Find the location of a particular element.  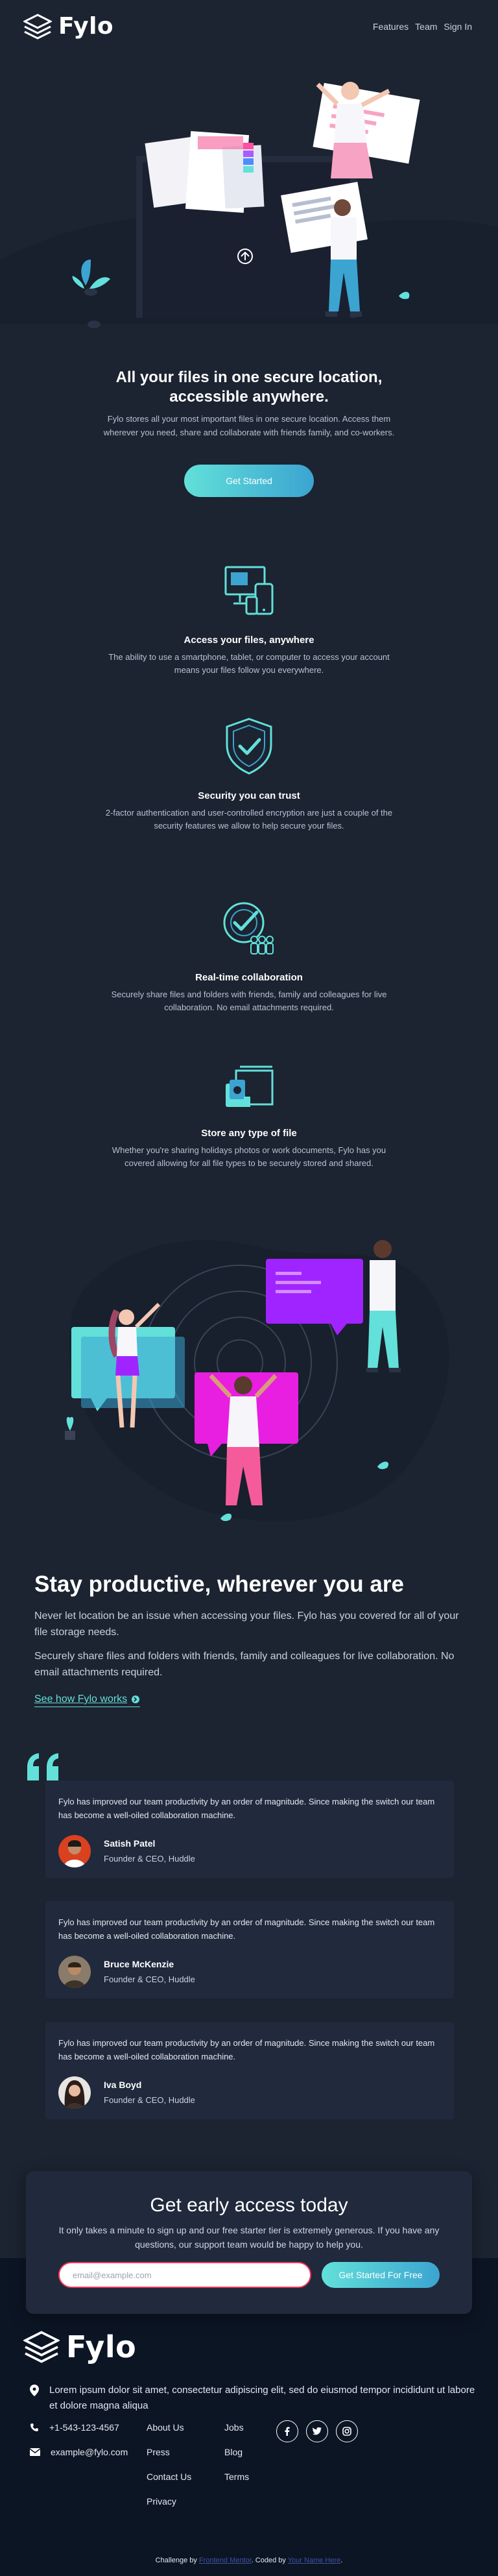

quote-icon is located at coordinates (42, 1766).